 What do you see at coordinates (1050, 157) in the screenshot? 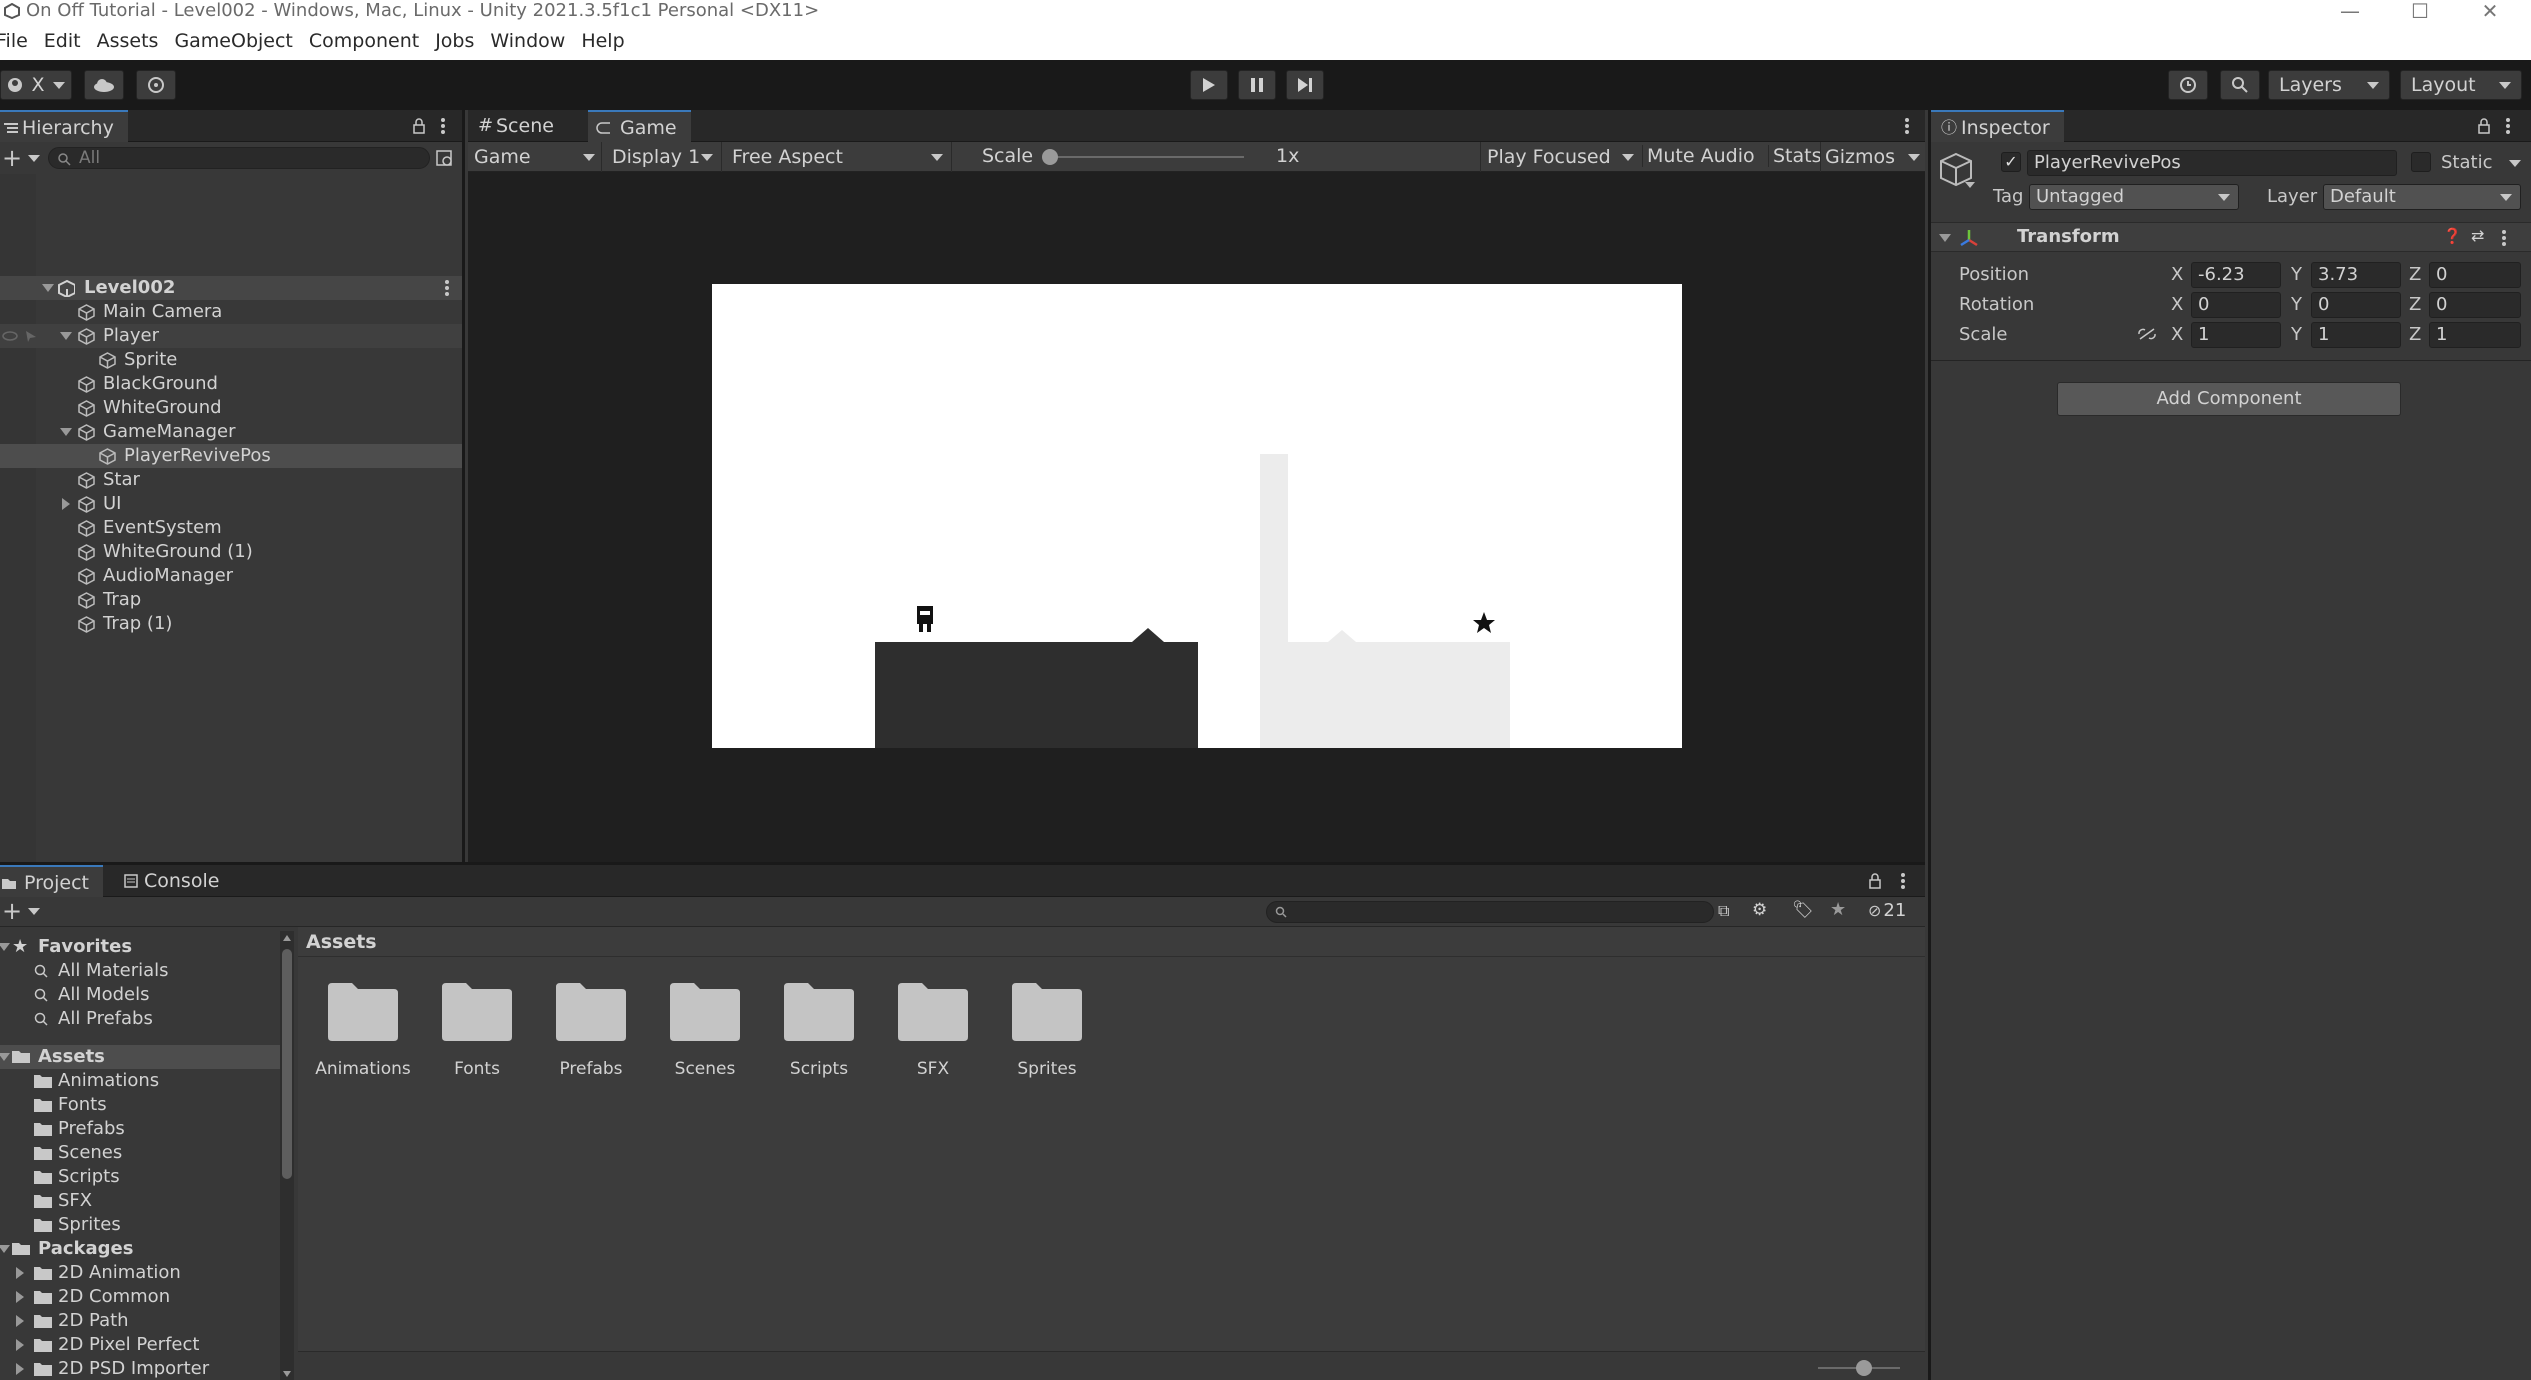
I see `scale-slider-handle` at bounding box center [1050, 157].